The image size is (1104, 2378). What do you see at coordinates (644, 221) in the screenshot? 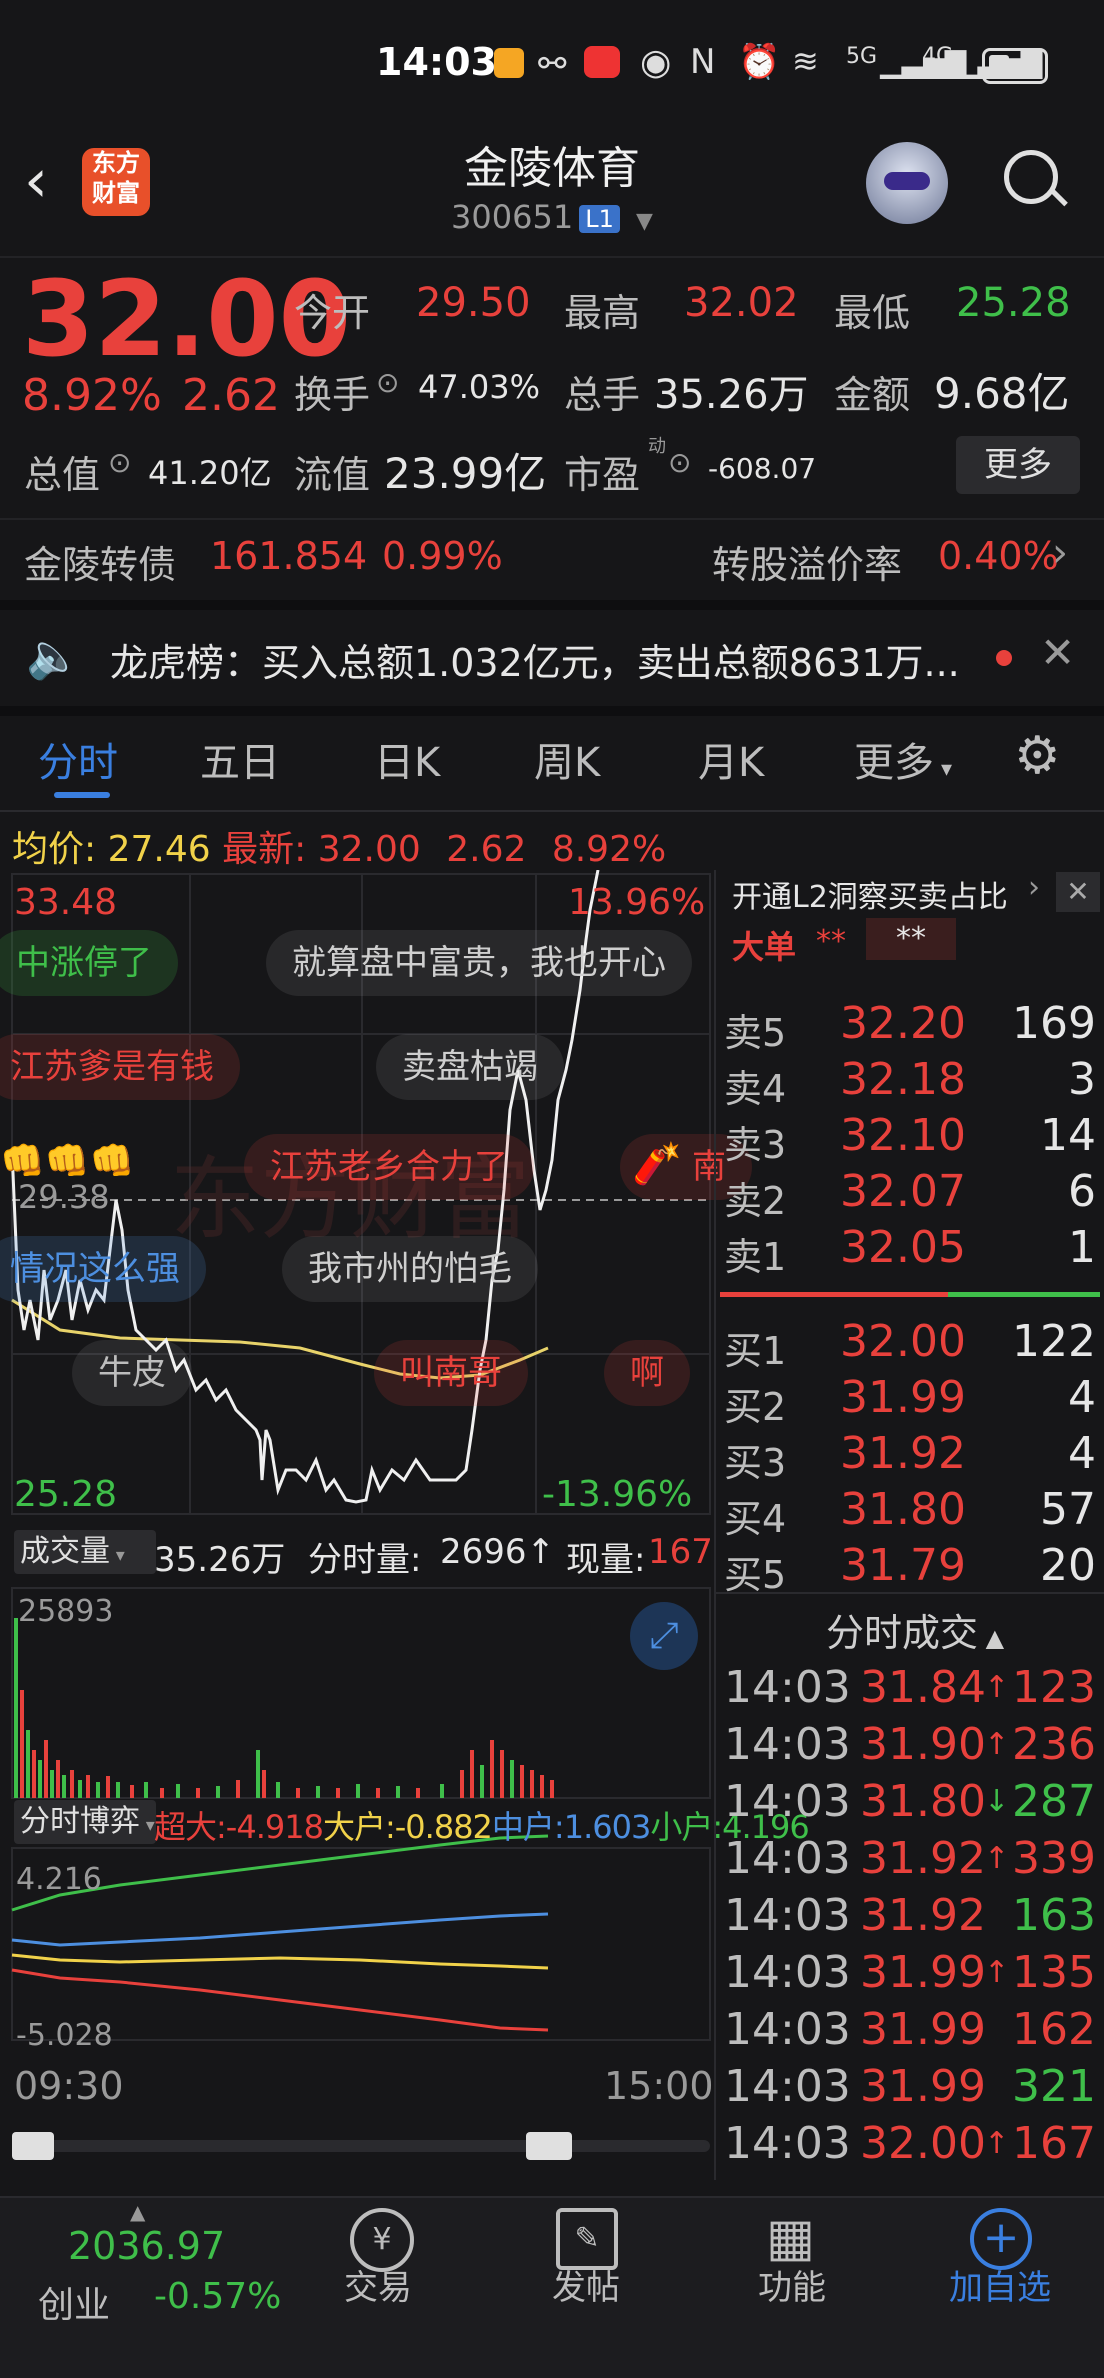
I see `chevron-down-icon: ▼` at bounding box center [644, 221].